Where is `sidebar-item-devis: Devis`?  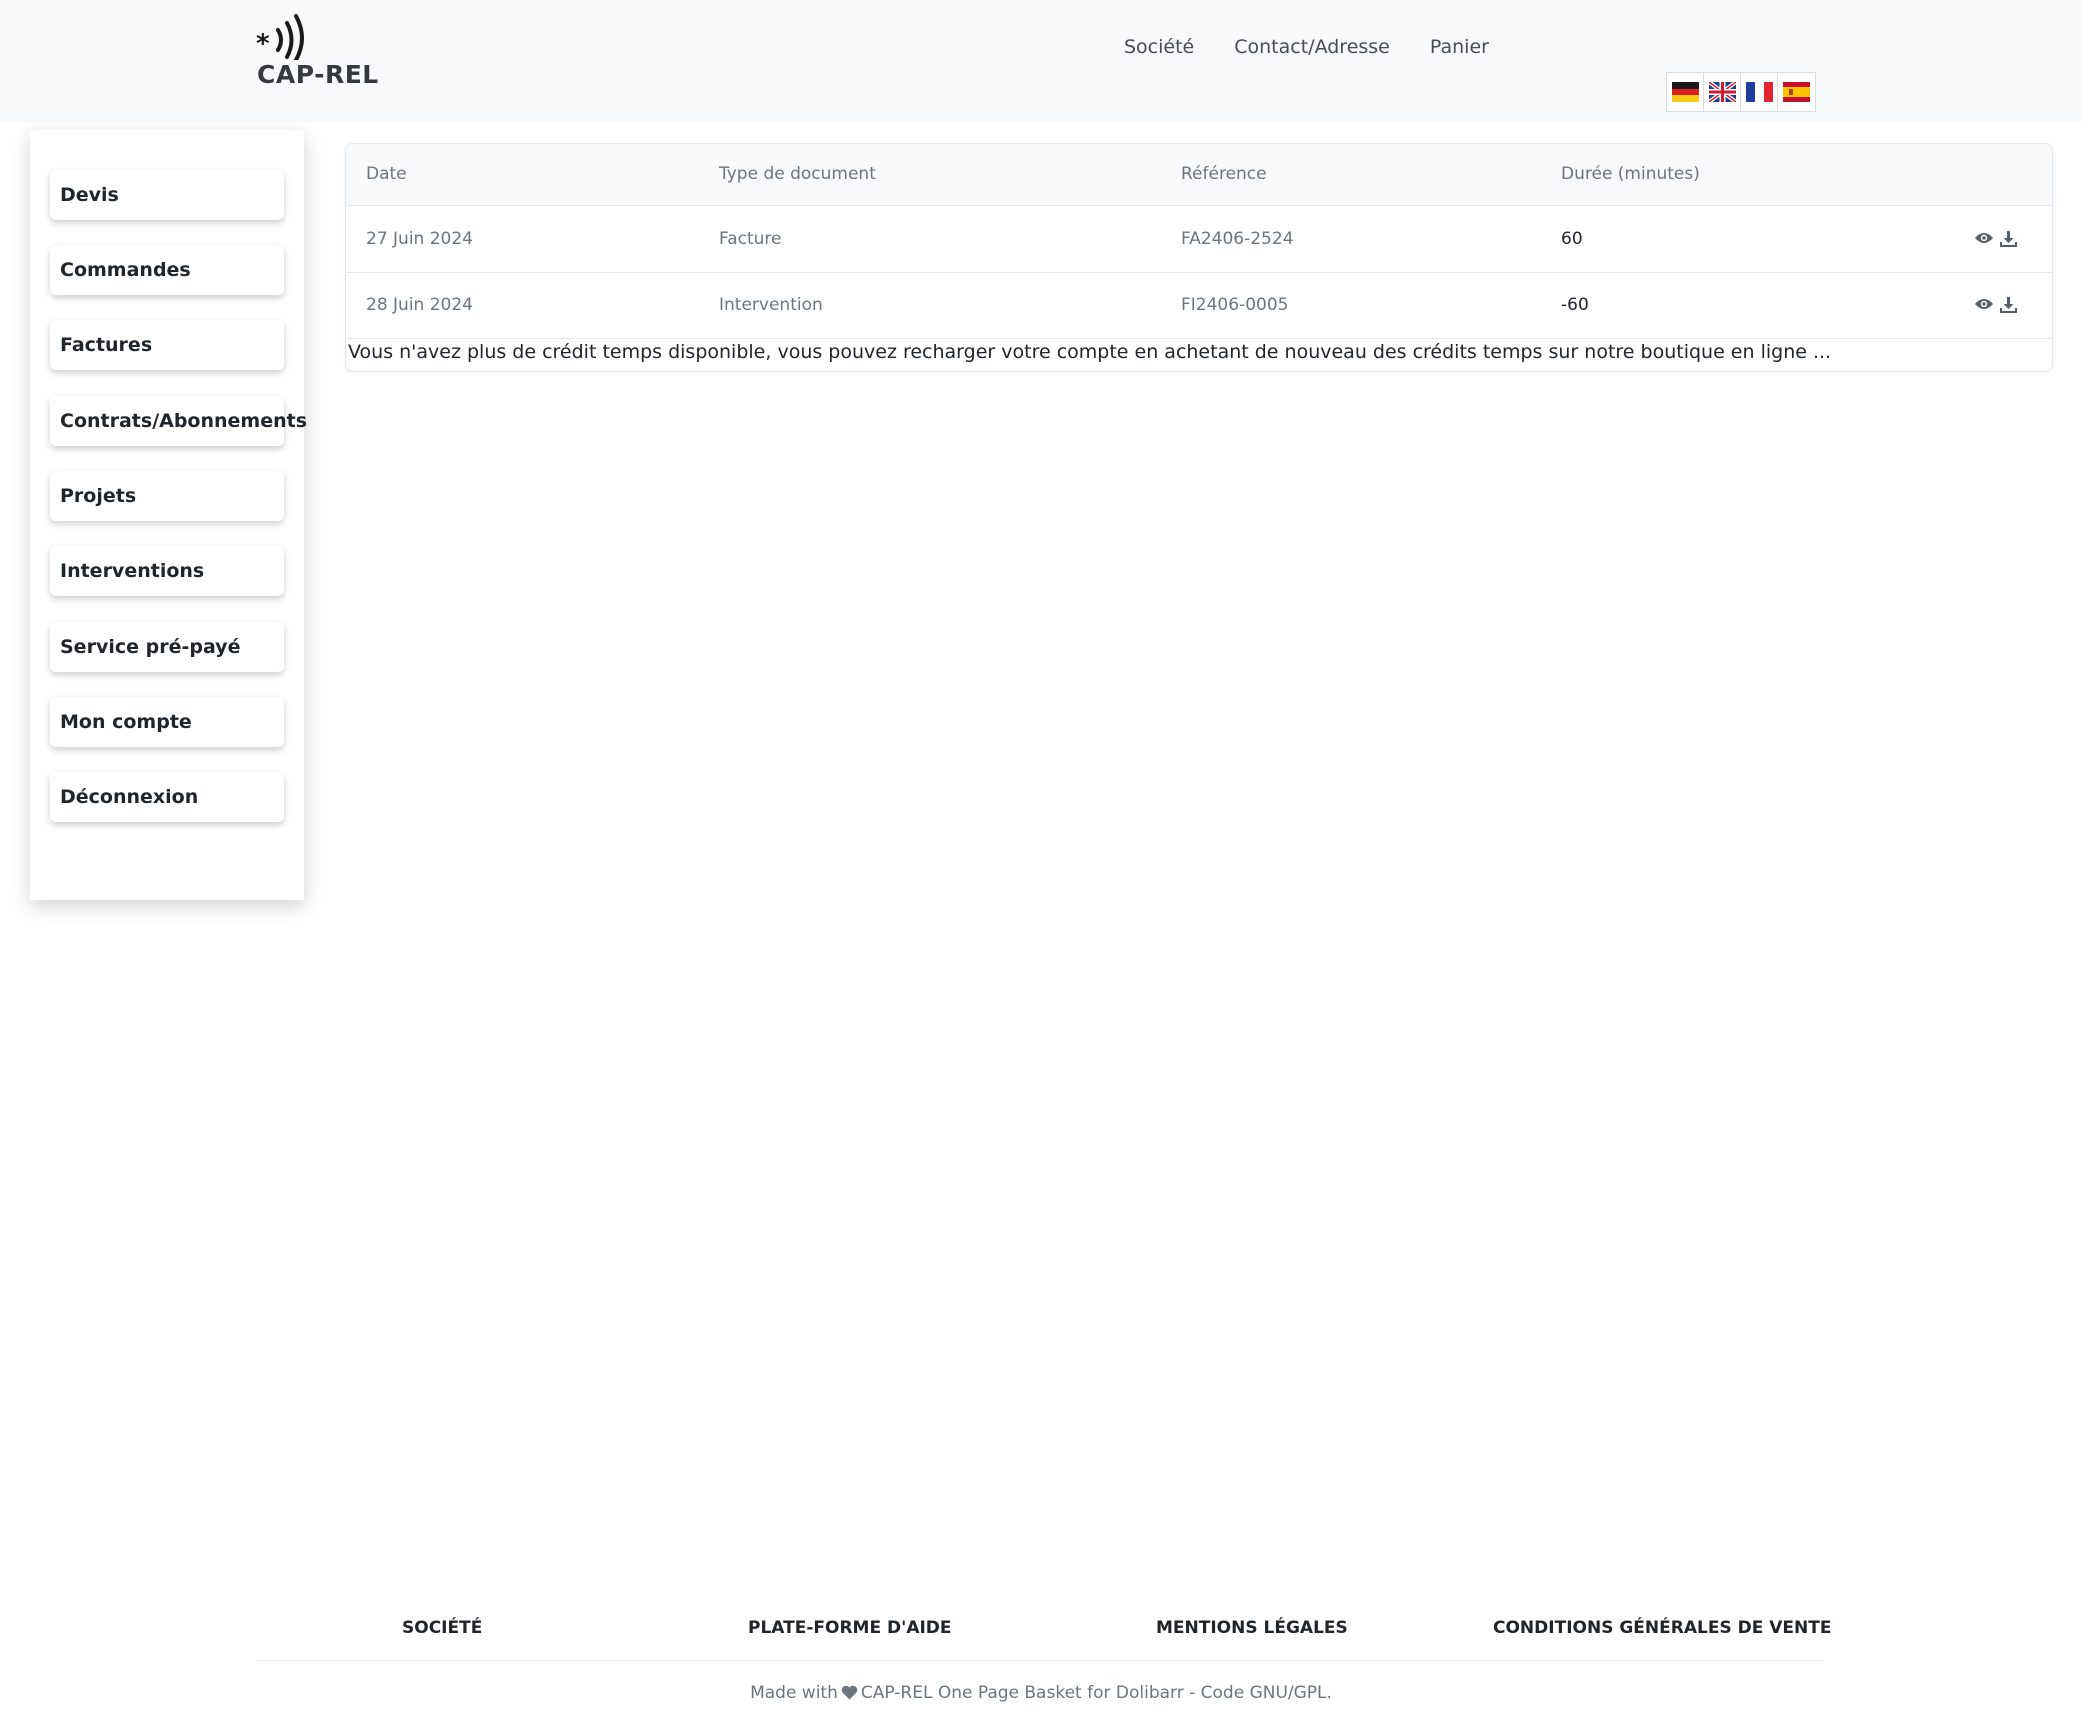 sidebar-item-devis: Devis is located at coordinates (167, 195).